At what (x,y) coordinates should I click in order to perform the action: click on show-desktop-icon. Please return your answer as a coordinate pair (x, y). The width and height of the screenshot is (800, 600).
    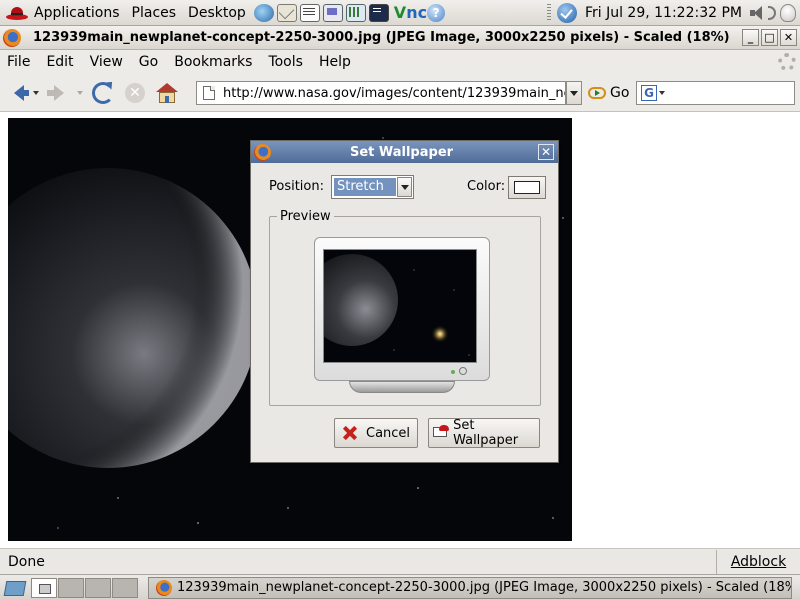
    Looking at the image, I should click on (15, 588).